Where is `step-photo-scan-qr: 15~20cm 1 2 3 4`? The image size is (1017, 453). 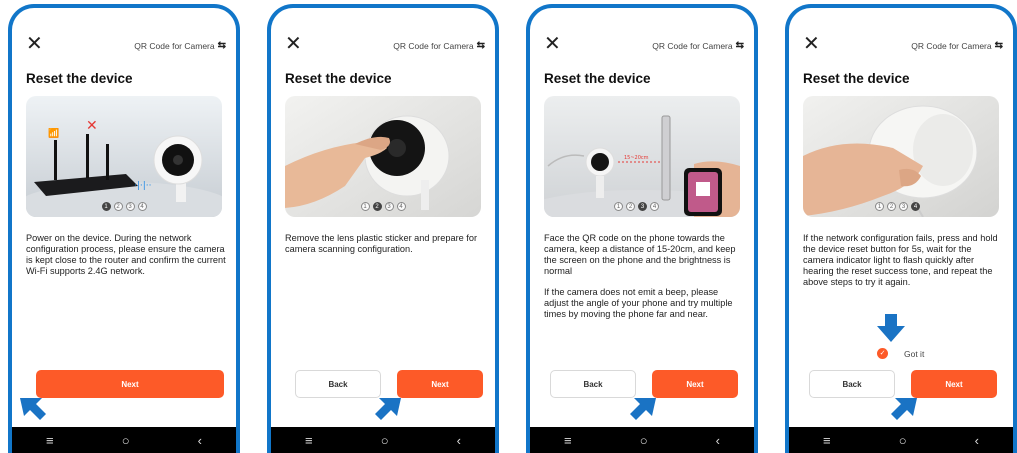
step-photo-scan-qr: 15~20cm 1 2 3 4 is located at coordinates (642, 156).